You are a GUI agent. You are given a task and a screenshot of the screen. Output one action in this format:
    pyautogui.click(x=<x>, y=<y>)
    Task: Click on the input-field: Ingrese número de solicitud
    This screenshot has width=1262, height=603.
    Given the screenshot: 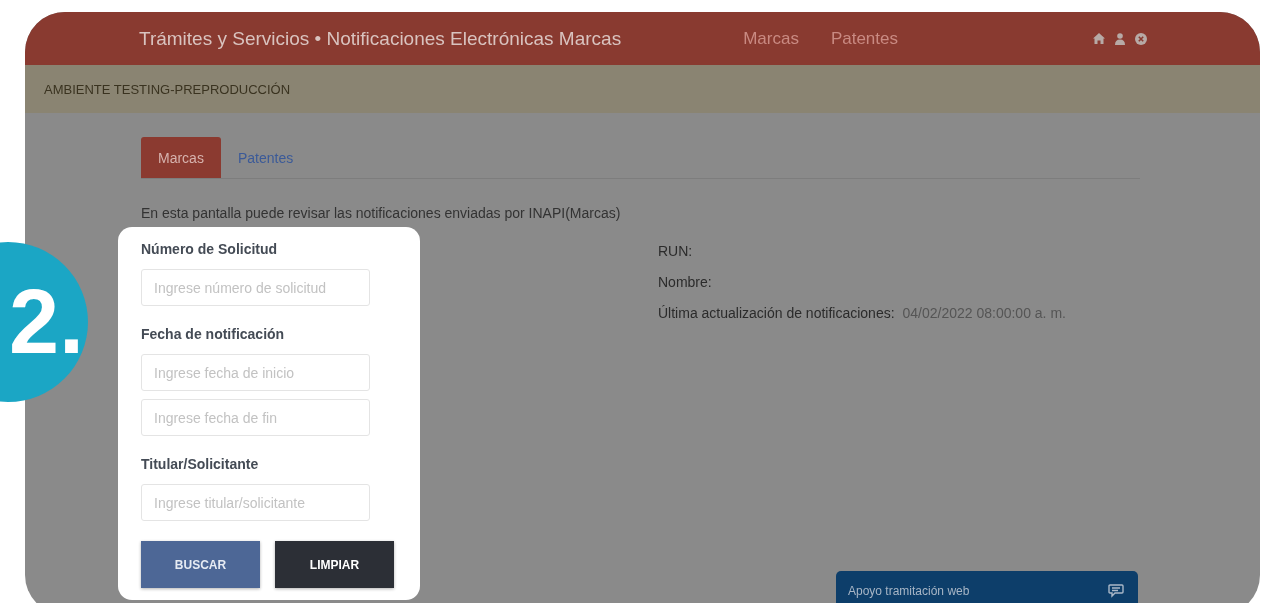 What is the action you would take?
    pyautogui.click(x=255, y=287)
    